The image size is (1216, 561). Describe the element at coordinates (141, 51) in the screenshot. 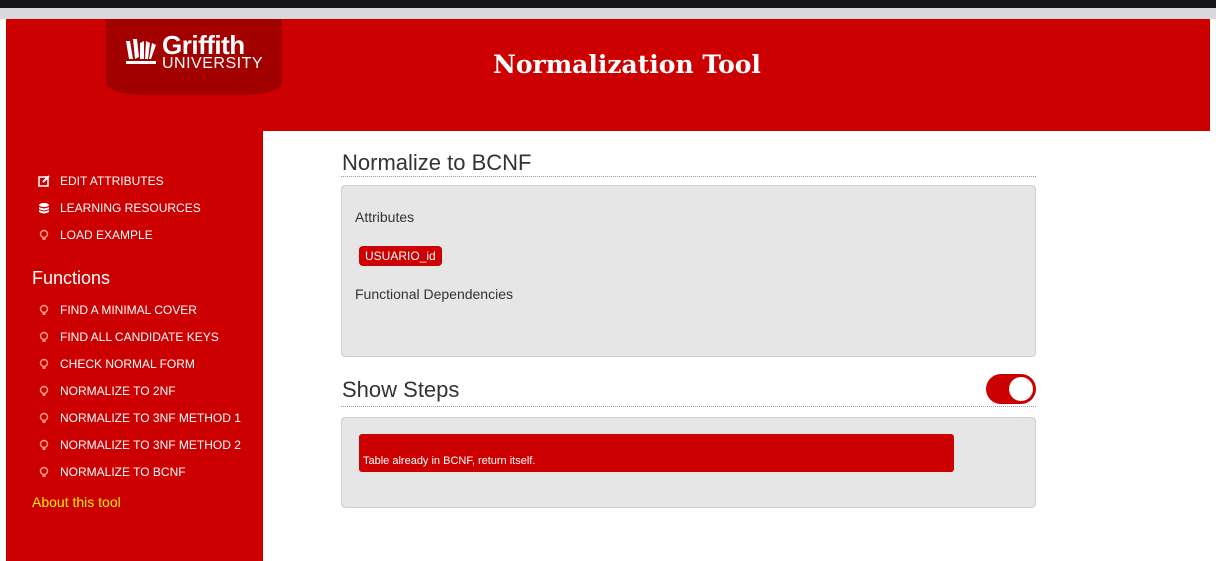

I see `griffith-logo-icon` at that location.